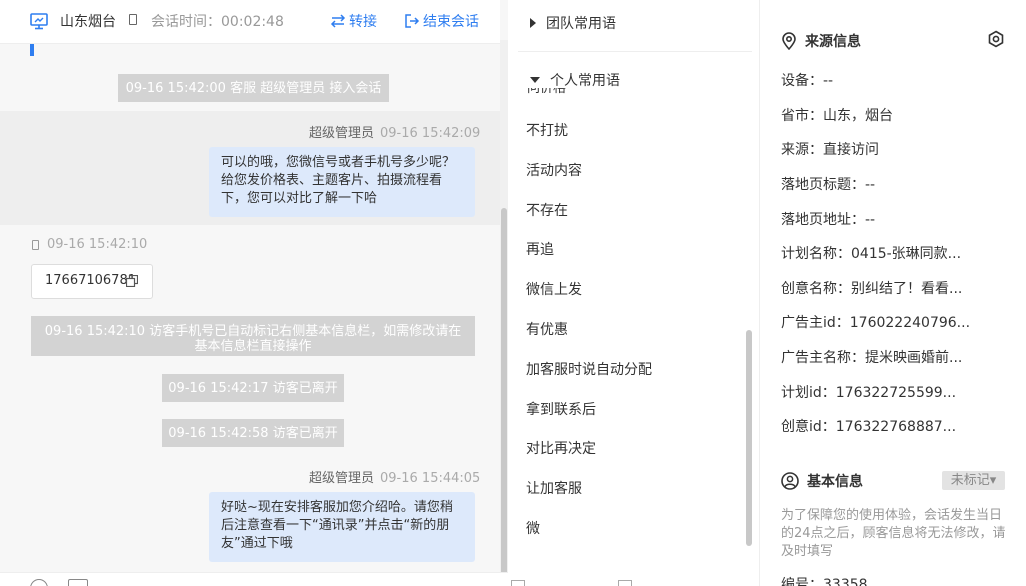  Describe the element at coordinates (554, 170) in the screenshot. I see `phrase-item: 活动内容` at that location.